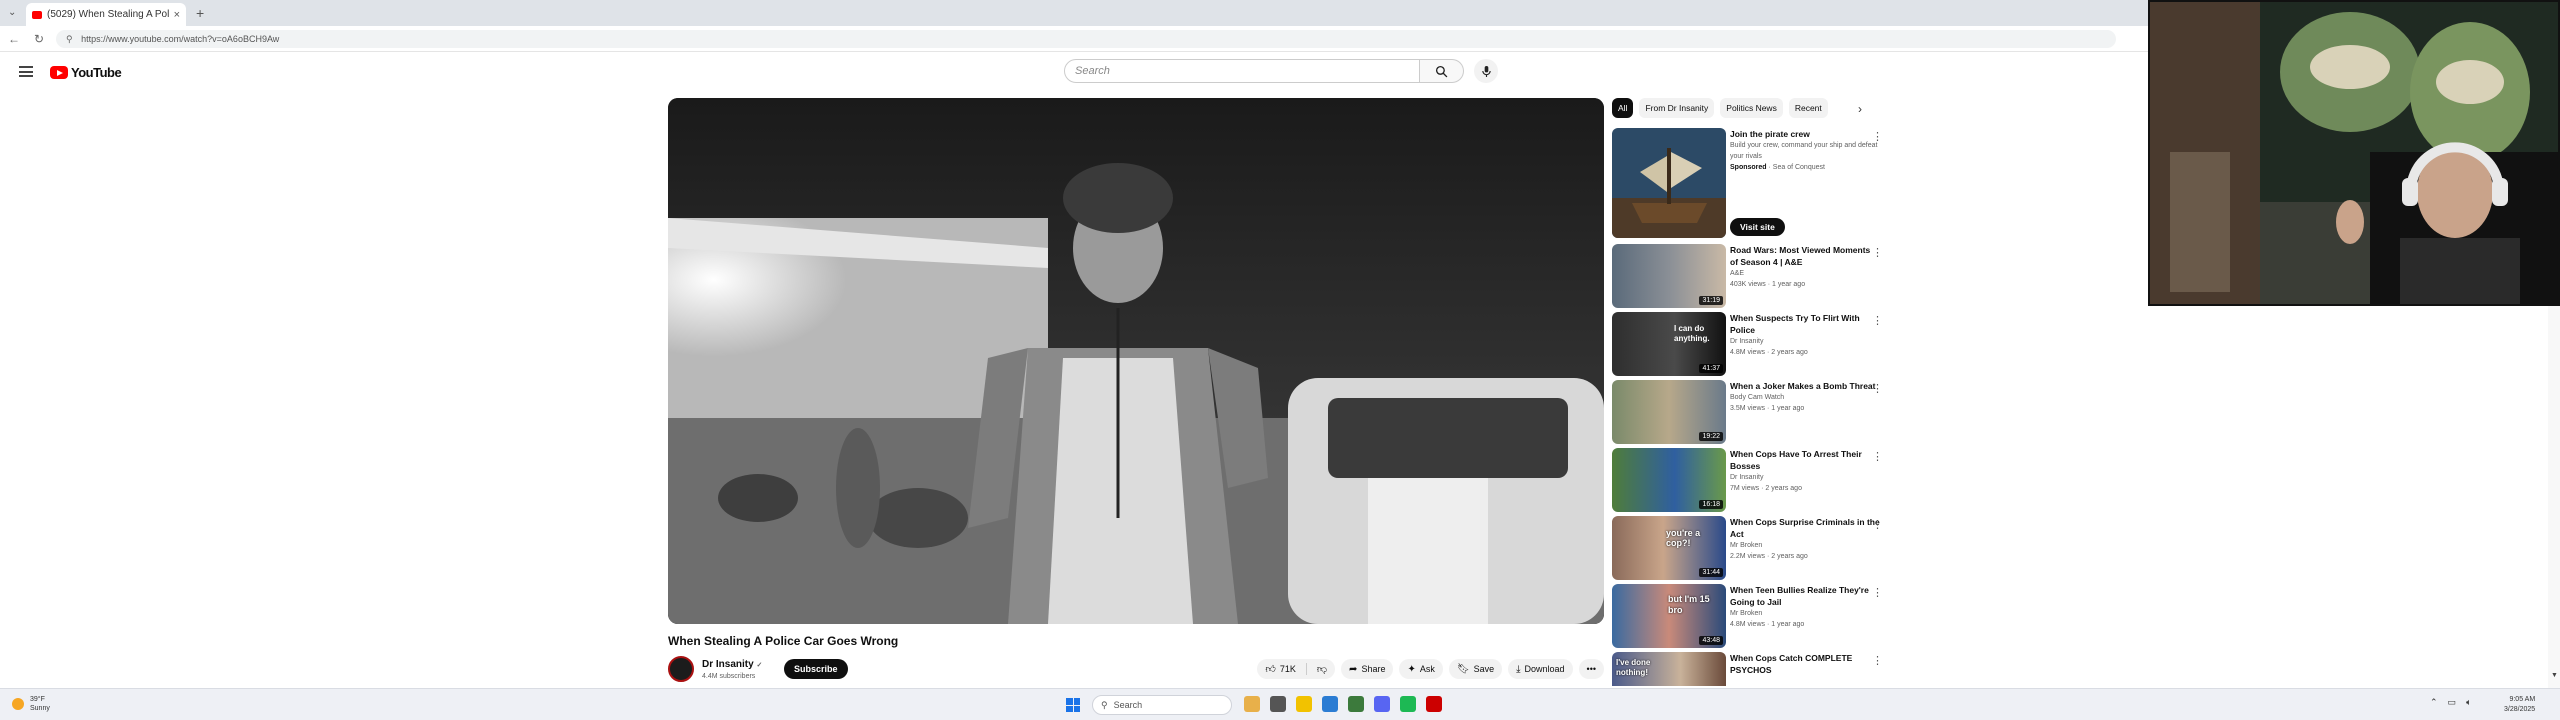 The width and height of the screenshot is (2560, 720). What do you see at coordinates (1073, 705) in the screenshot?
I see `windows-start-icon` at bounding box center [1073, 705].